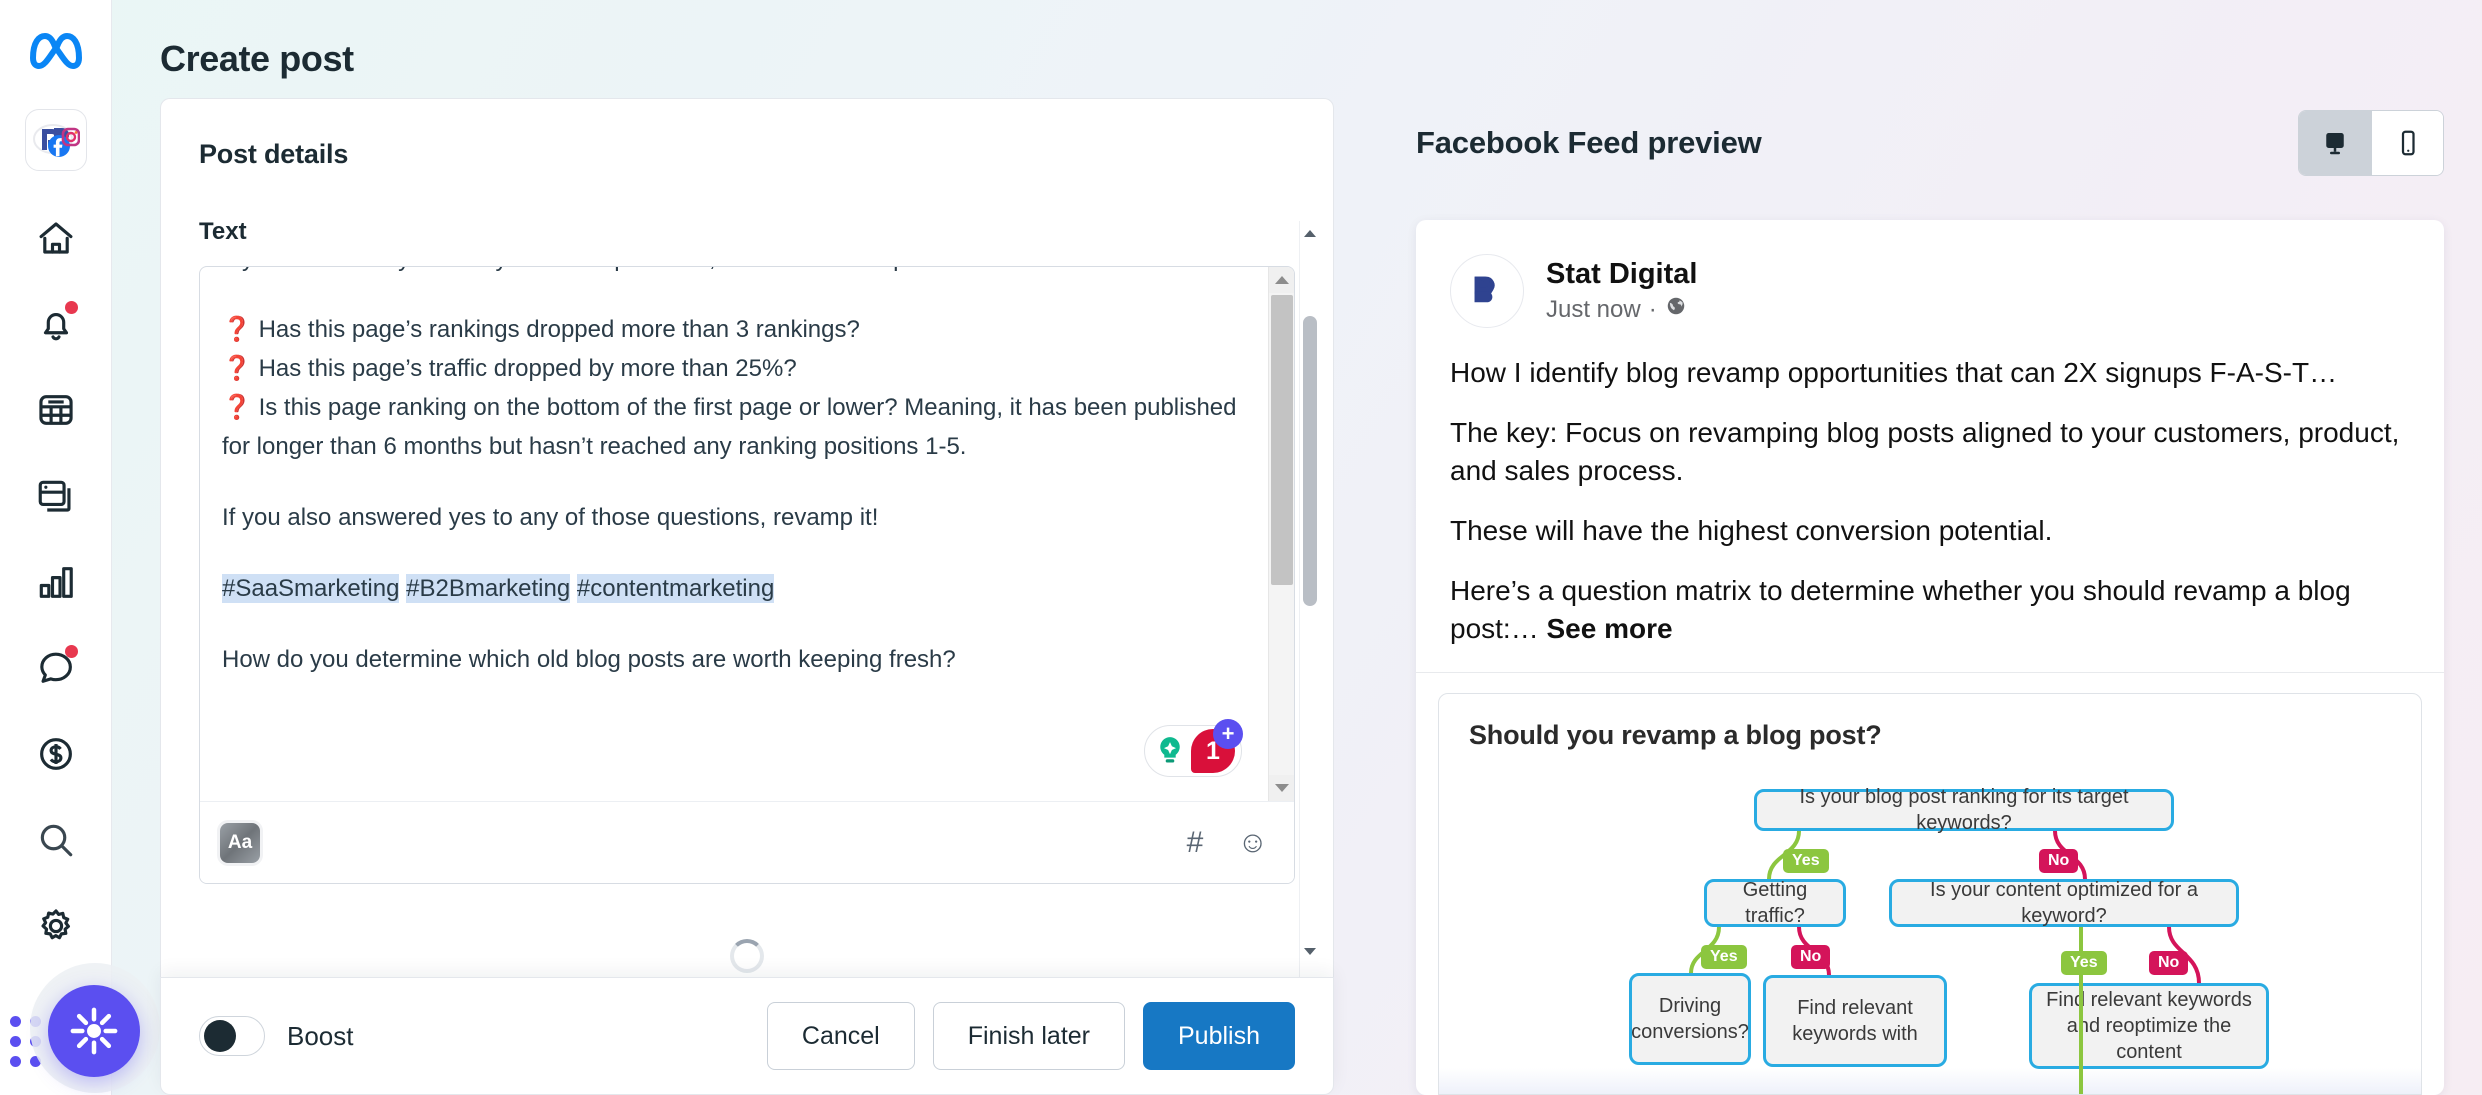  I want to click on text-format-button: Aa, so click(240, 842).